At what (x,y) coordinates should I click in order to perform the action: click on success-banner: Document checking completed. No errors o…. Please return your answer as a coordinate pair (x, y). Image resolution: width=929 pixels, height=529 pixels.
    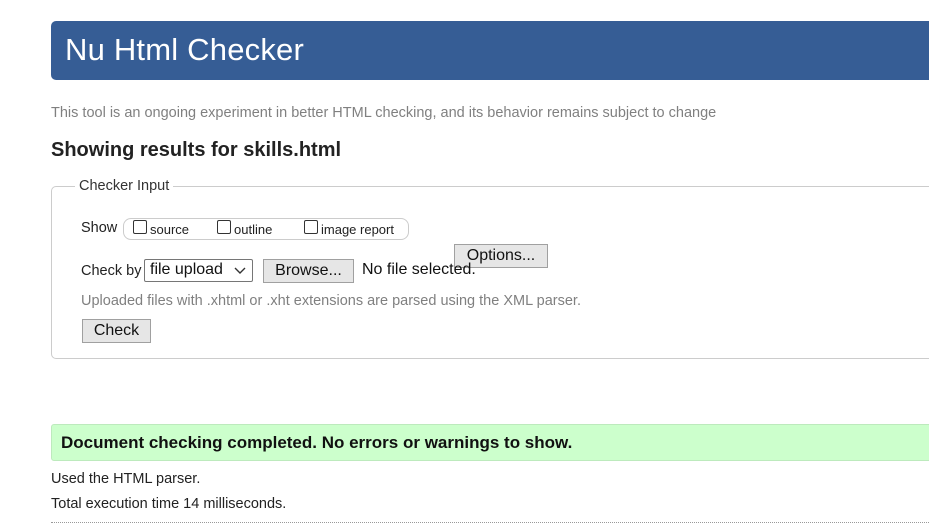
    Looking at the image, I should click on (490, 442).